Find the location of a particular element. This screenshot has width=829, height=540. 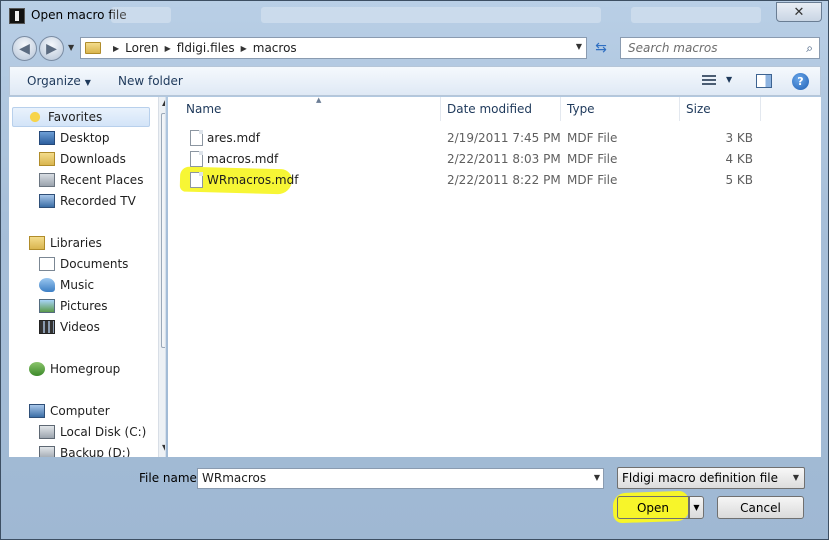

sidebar-item-label: Favorites is located at coordinates (75, 117).